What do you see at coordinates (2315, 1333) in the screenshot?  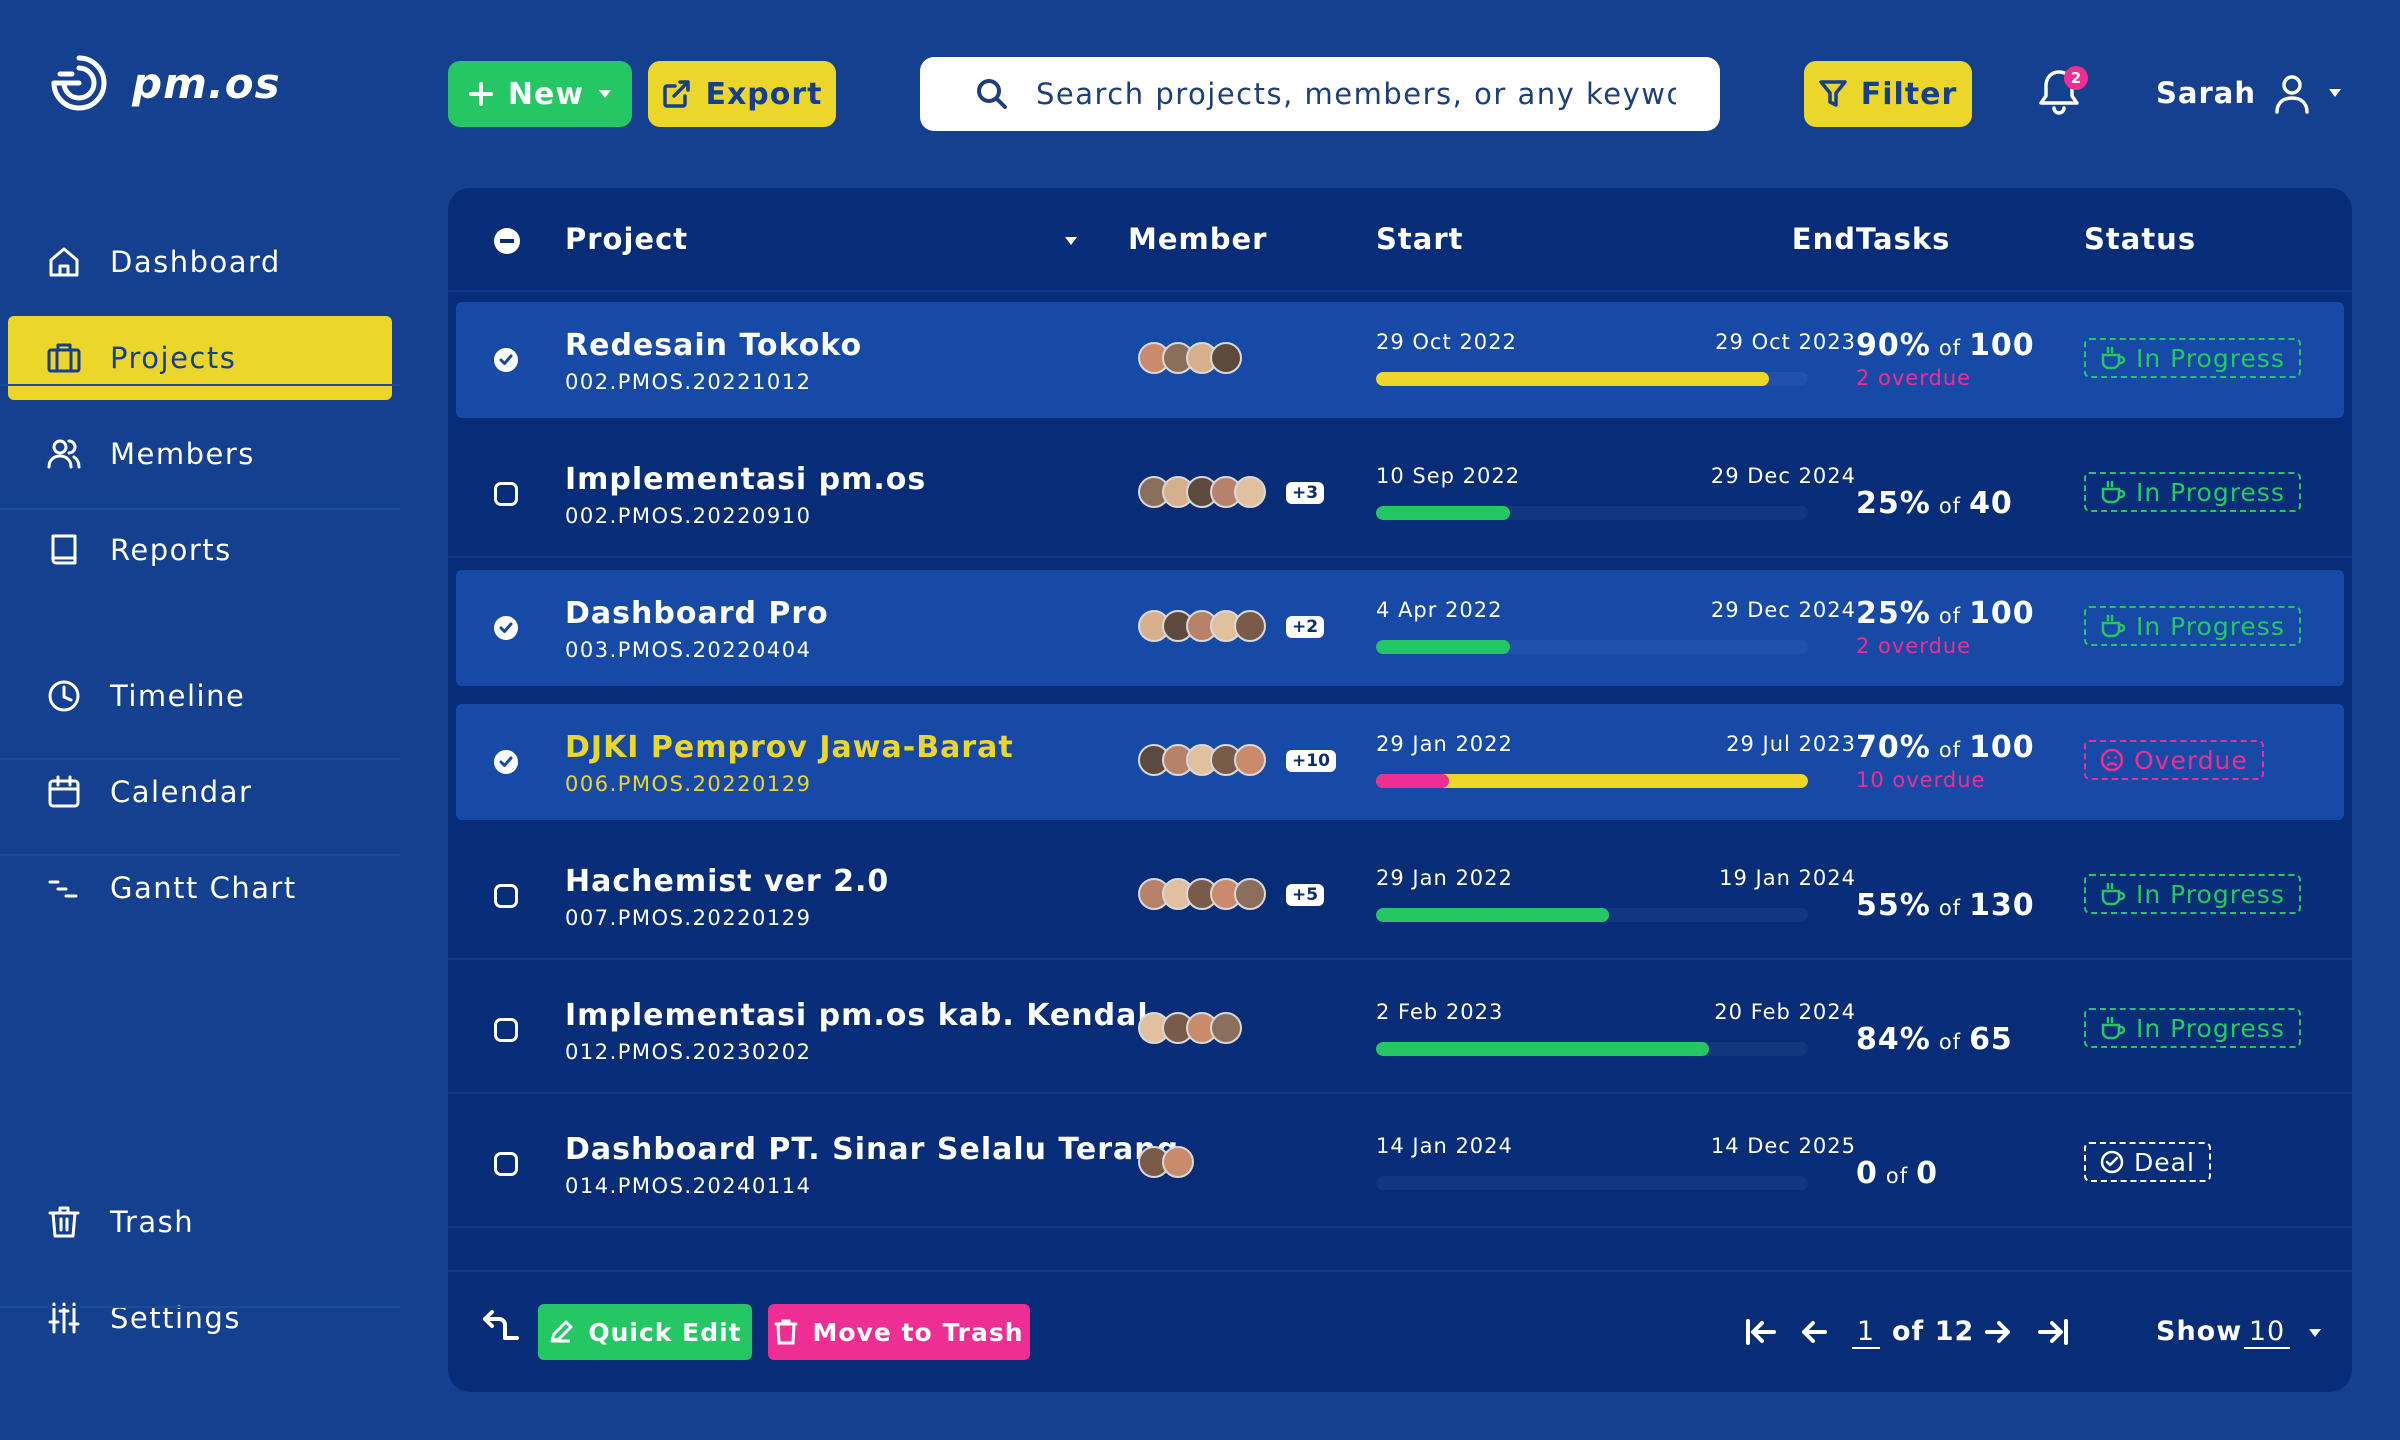 I see `page-size-caret-icon` at bounding box center [2315, 1333].